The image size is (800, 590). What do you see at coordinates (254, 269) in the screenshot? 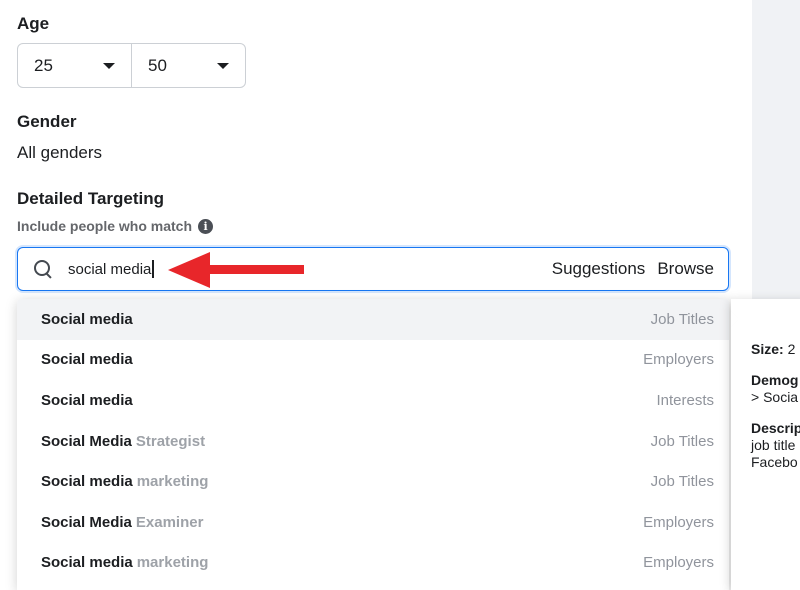
I see `arrow-shaft` at bounding box center [254, 269].